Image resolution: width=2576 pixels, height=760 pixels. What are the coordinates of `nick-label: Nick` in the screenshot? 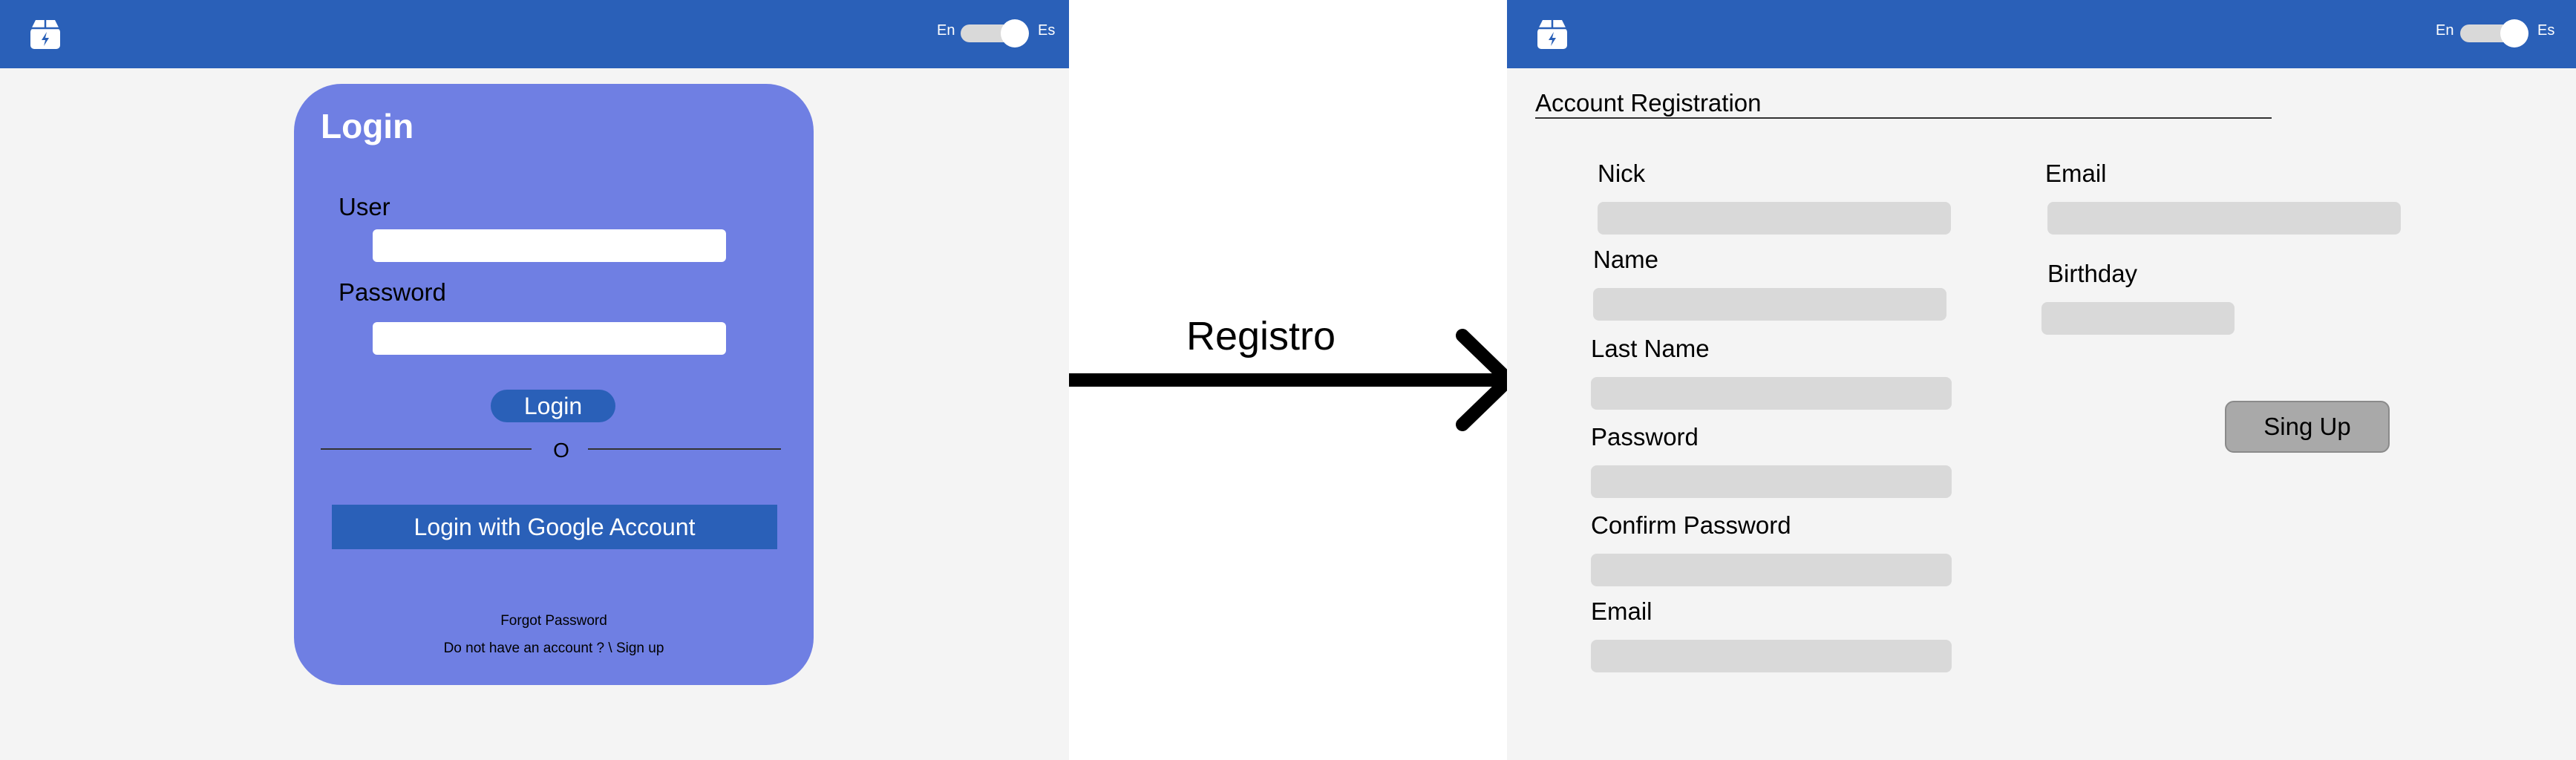 It's located at (1622, 173).